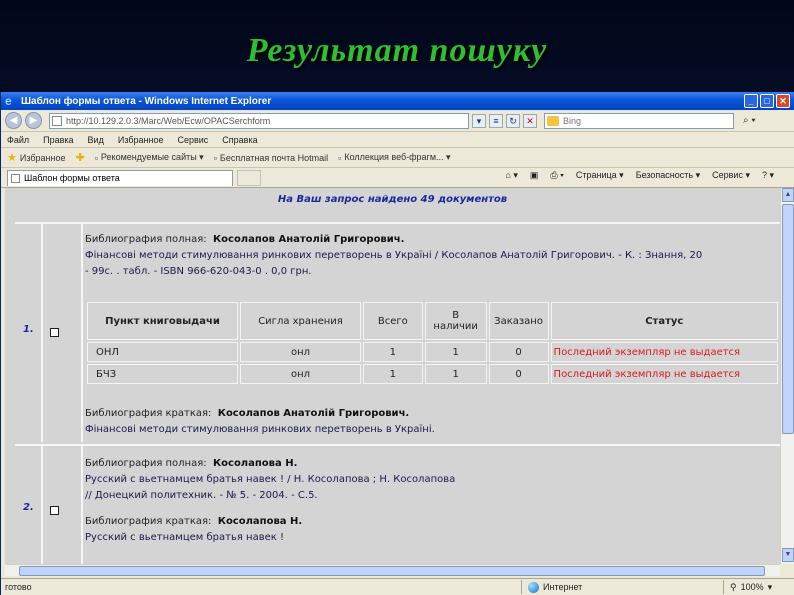 The height and width of the screenshot is (595, 794). Describe the element at coordinates (33, 120) in the screenshot. I see `forward-button: ▶` at that location.